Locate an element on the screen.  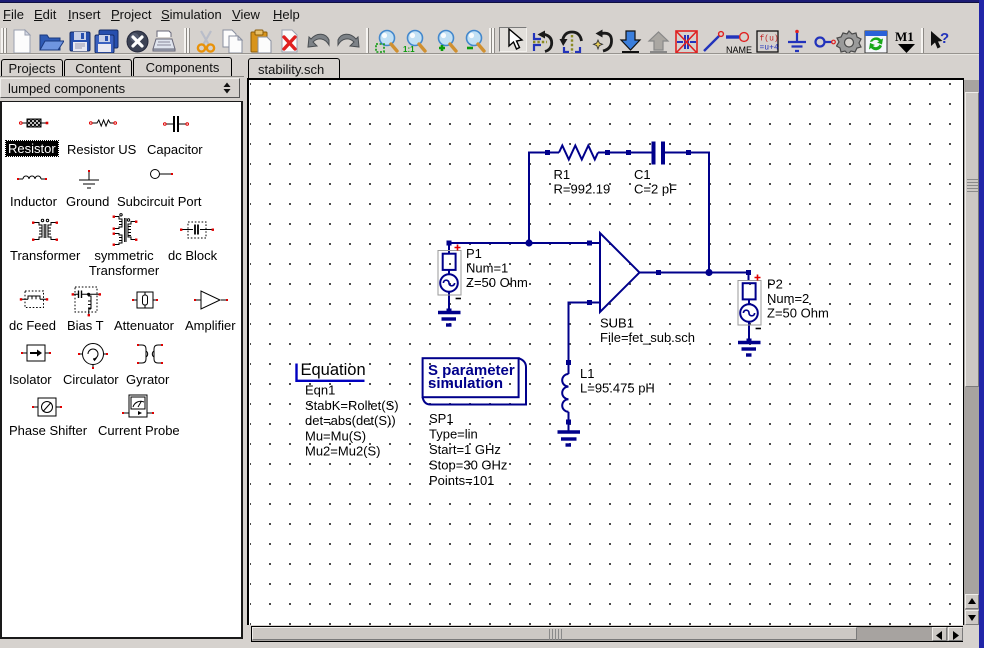
svg-text: Mu2=Mu2(S) is located at coordinates (343, 451).